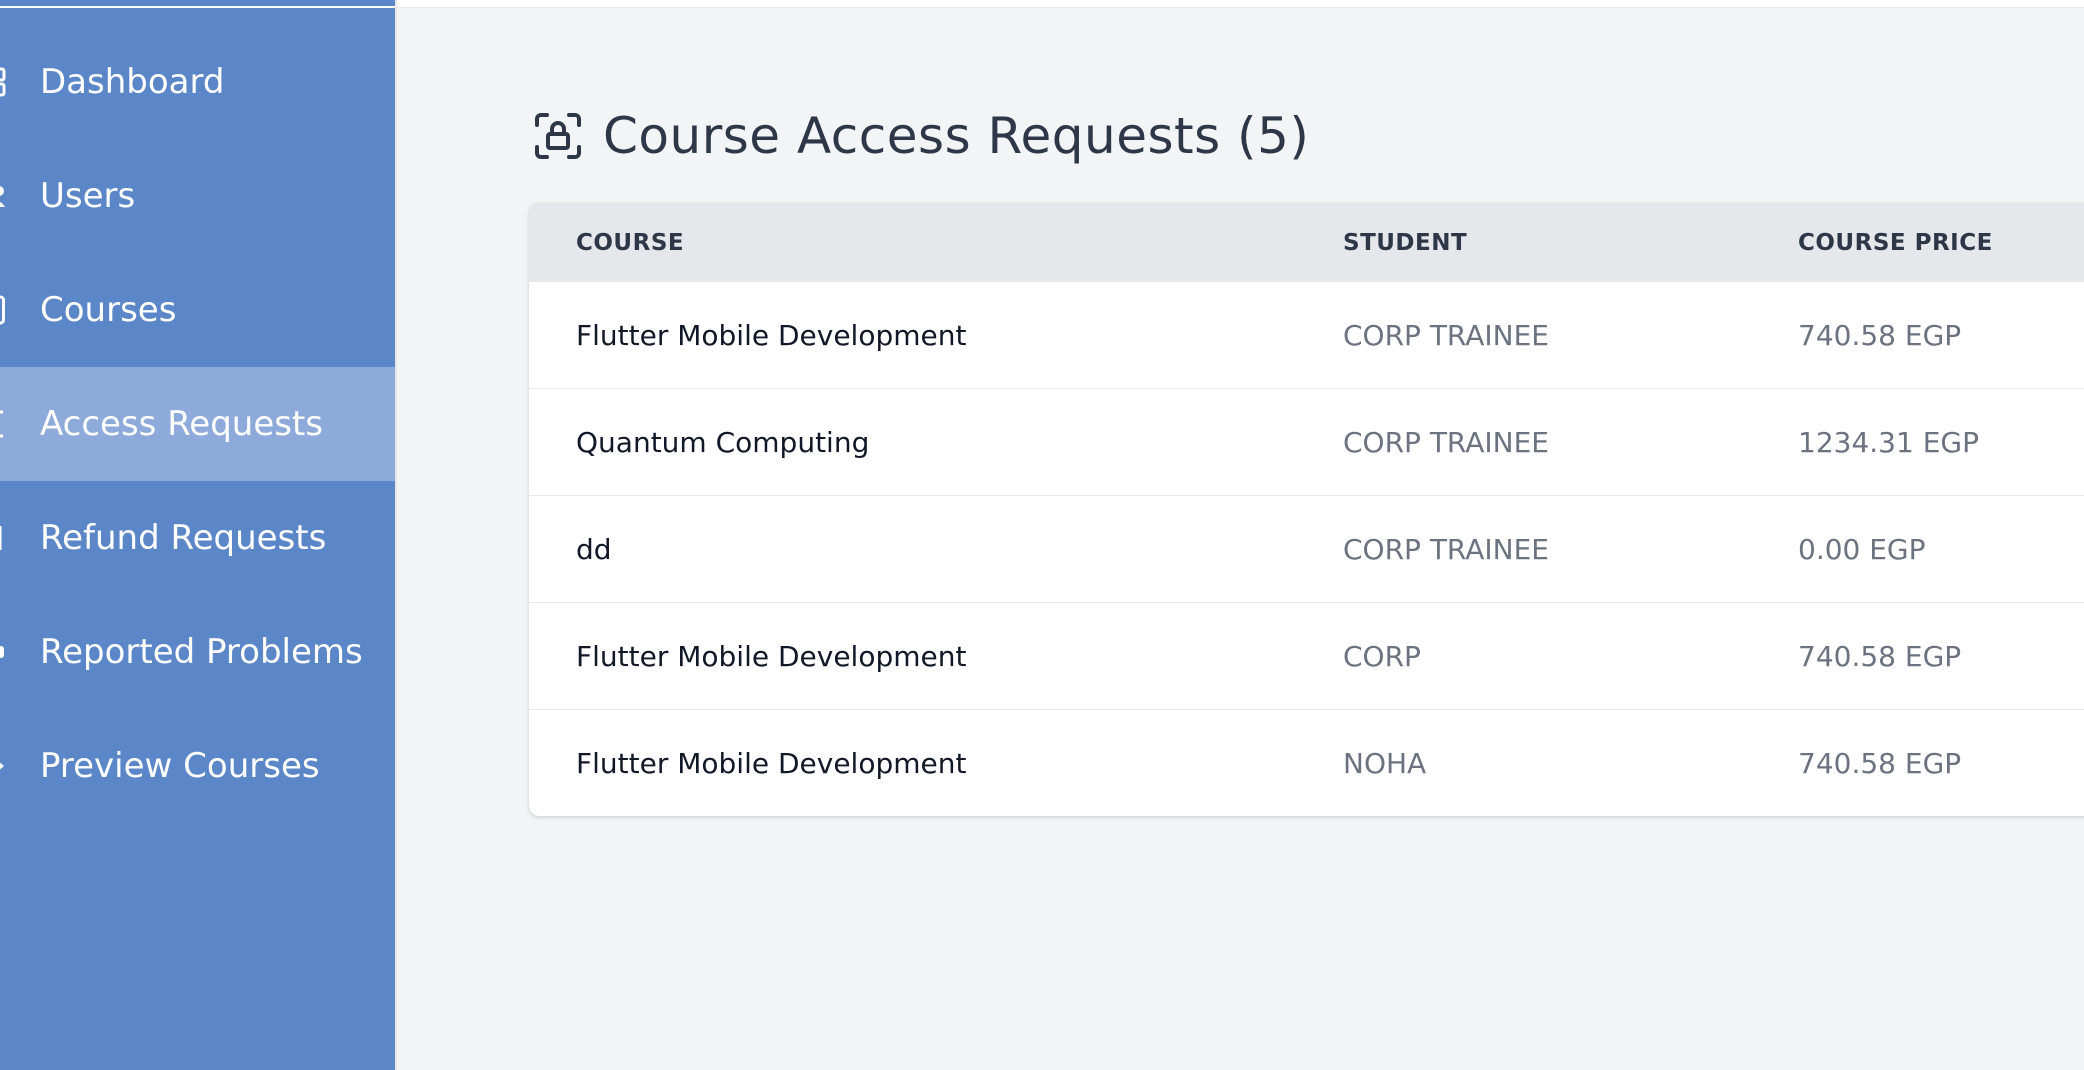 This screenshot has width=2084, height=1070. I want to click on sidebar-item-dashboard: Dashboard, so click(197, 82).